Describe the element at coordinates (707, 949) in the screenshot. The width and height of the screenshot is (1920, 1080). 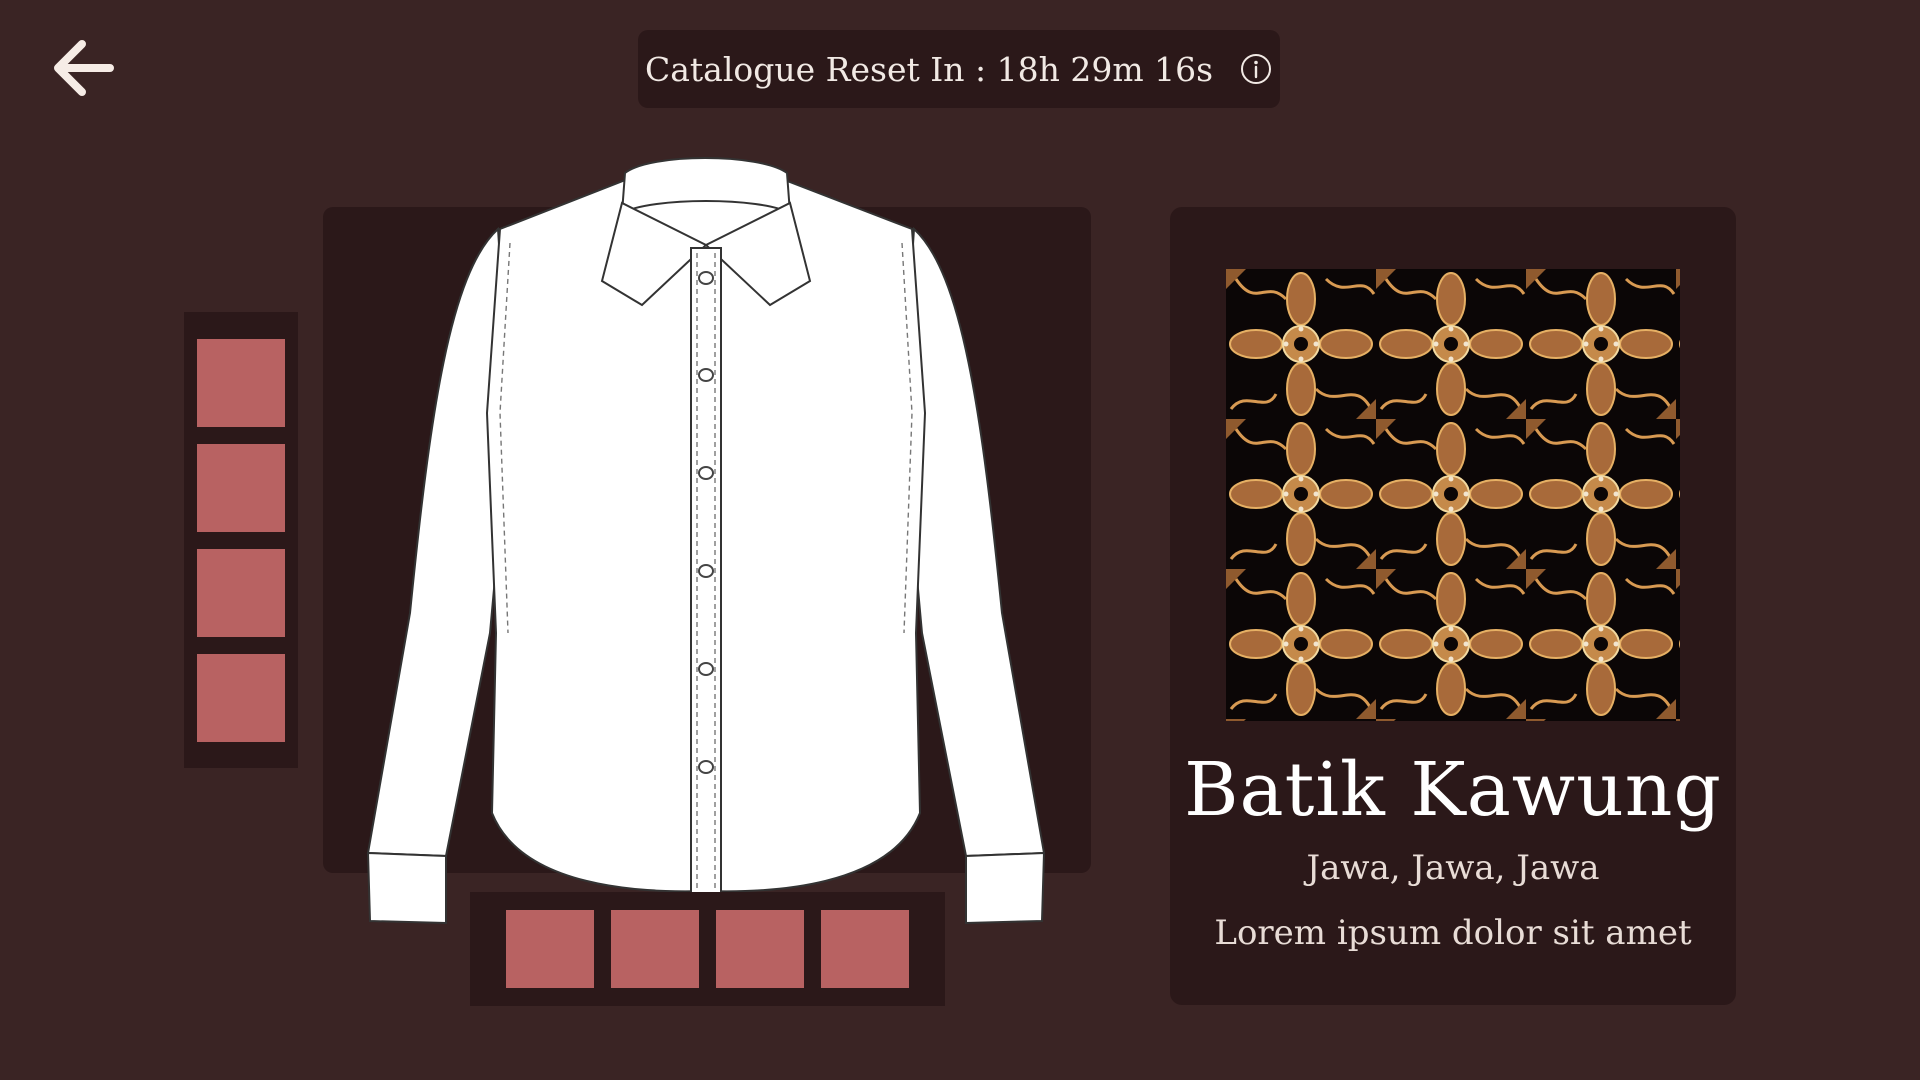
I see `bottom-swatch-strip` at that location.